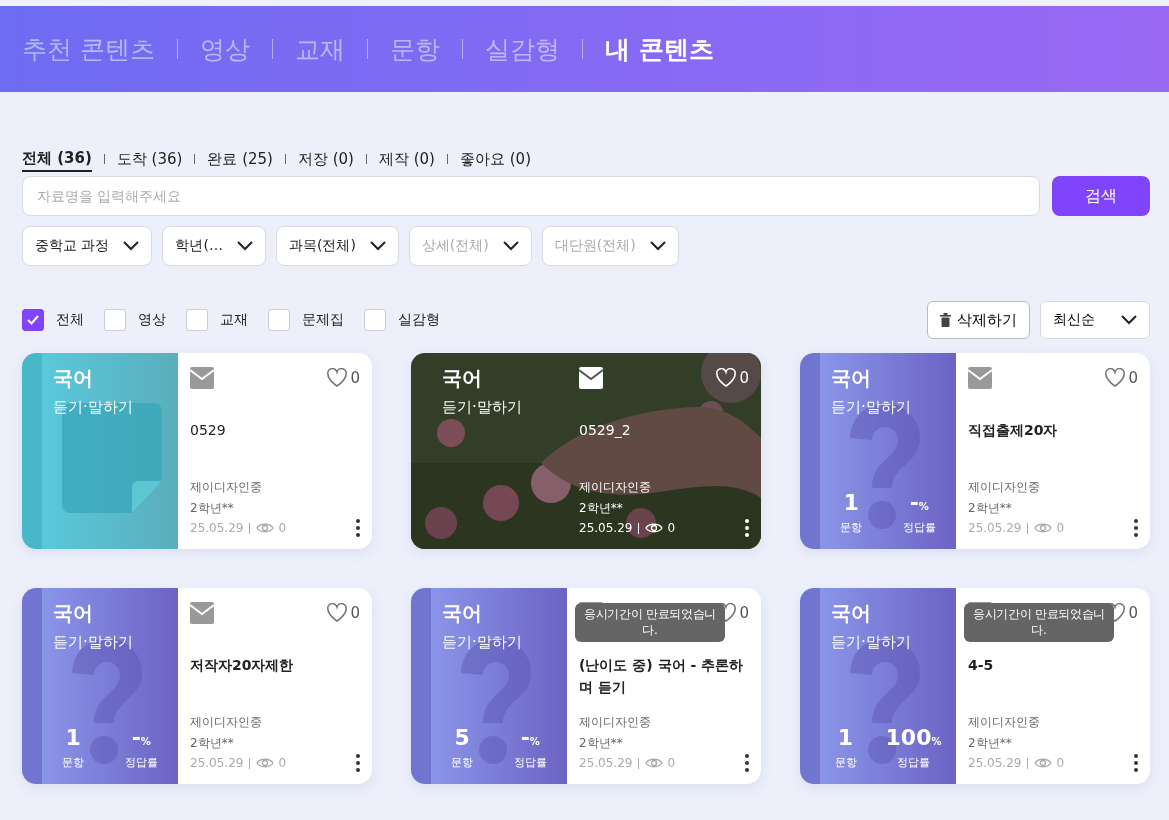 Image resolution: width=1169 pixels, height=820 pixels. I want to click on filter-tab: 저장 (0), so click(325, 159).